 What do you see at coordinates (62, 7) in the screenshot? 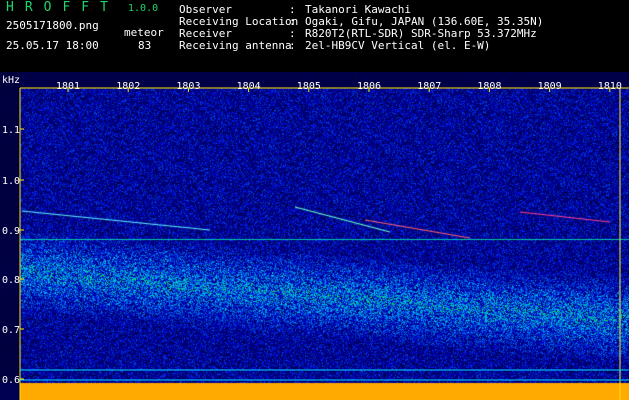
I see `app-title: HROFFT` at bounding box center [62, 7].